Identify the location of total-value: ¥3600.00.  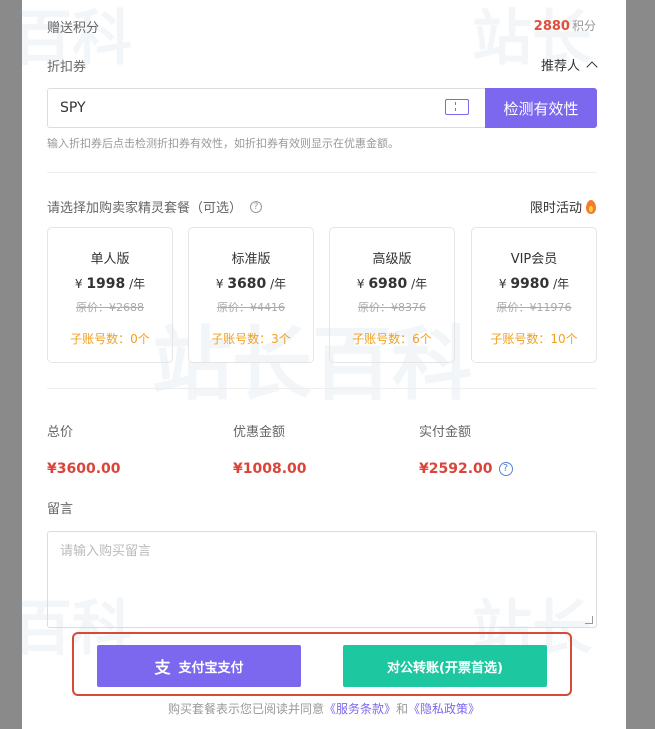
(84, 469).